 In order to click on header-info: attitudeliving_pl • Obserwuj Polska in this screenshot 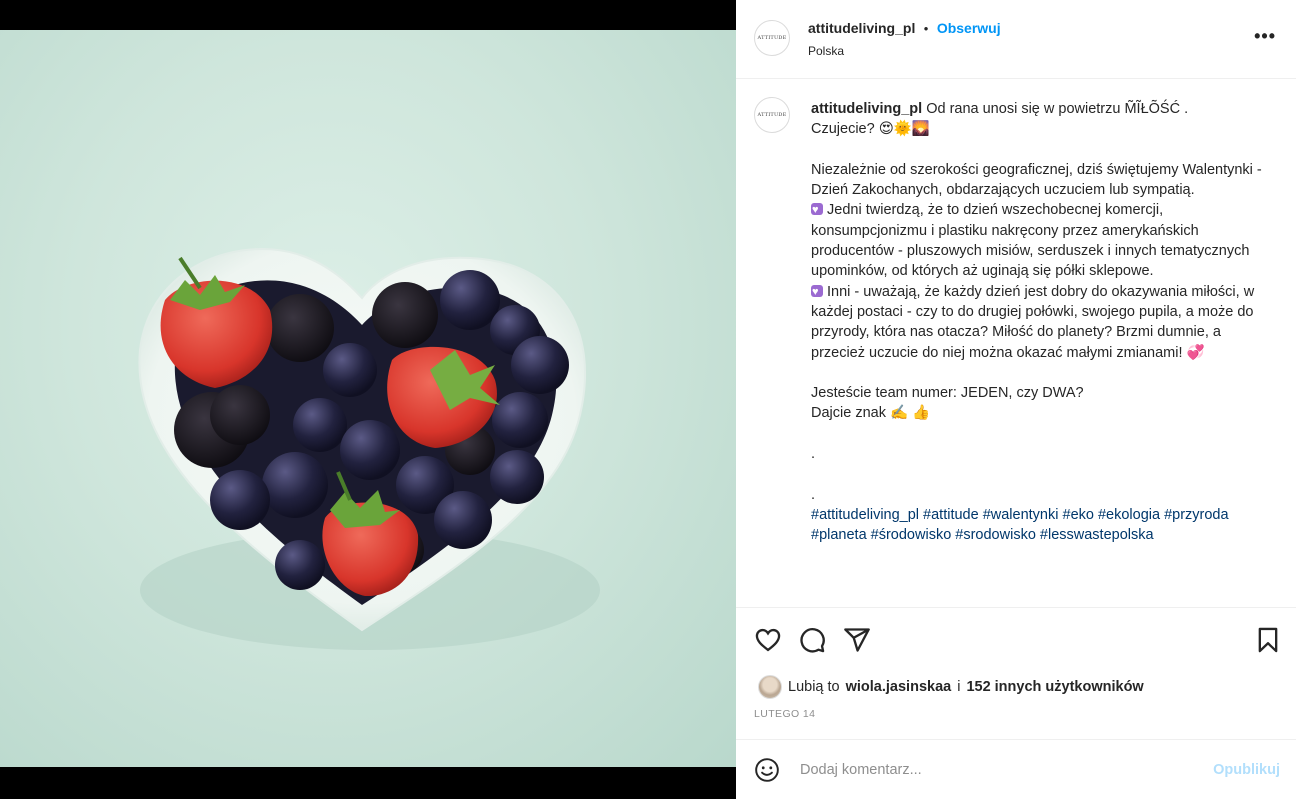, I will do `click(904, 39)`.